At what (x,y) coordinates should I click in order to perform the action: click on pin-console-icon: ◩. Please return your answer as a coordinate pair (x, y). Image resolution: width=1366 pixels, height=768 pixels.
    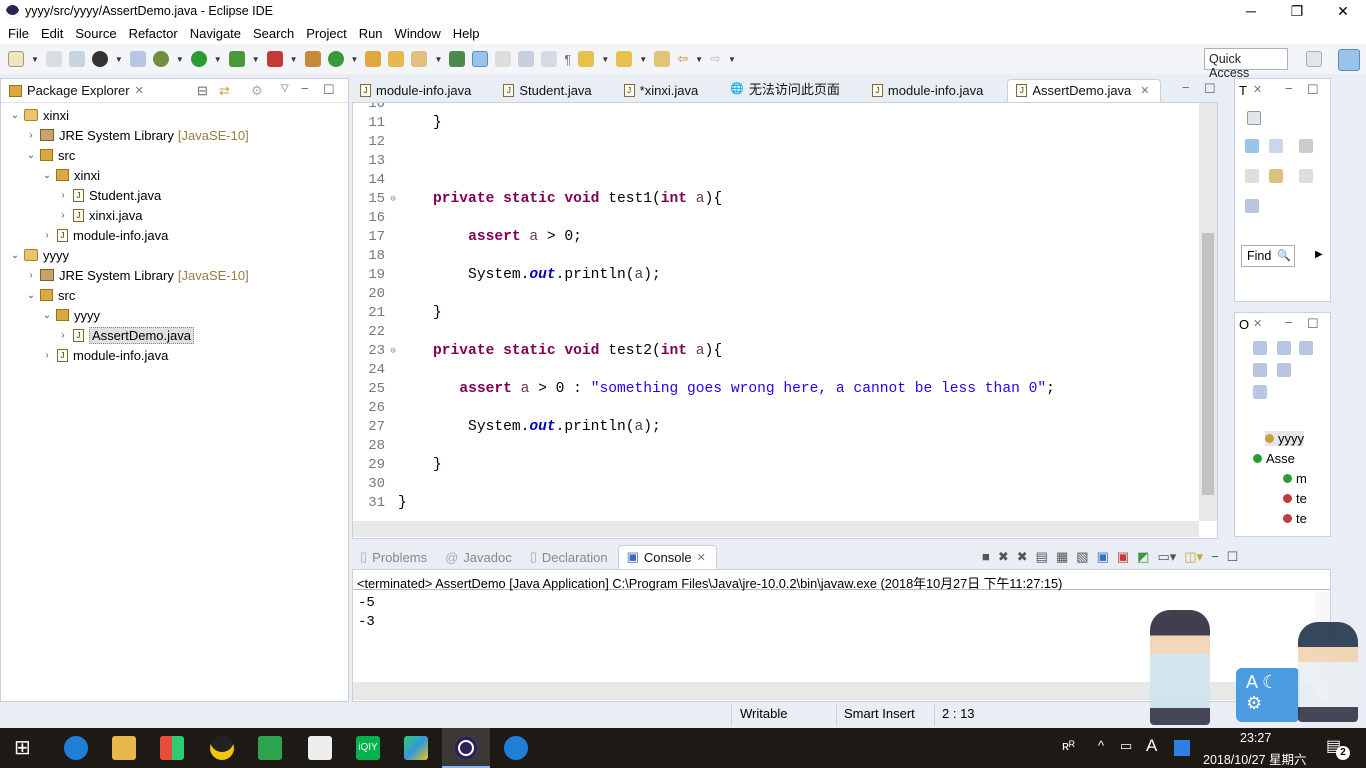
    Looking at the image, I should click on (1143, 557).